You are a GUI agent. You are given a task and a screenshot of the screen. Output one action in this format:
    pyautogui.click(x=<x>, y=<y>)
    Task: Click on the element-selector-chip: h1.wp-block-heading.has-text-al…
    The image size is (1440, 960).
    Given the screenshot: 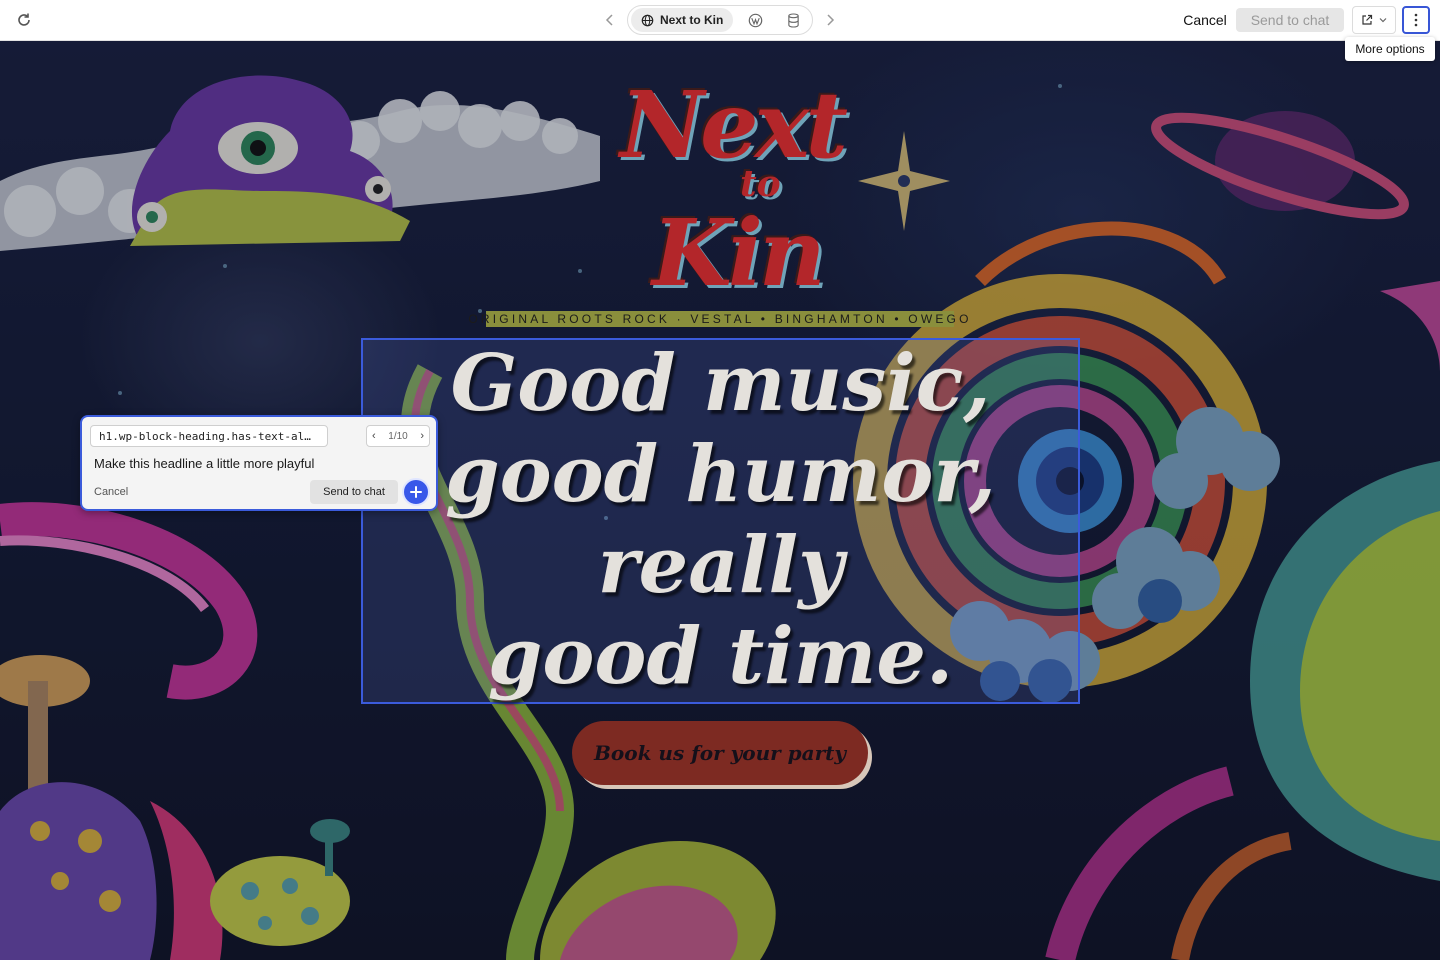 What is the action you would take?
    pyautogui.click(x=209, y=436)
    